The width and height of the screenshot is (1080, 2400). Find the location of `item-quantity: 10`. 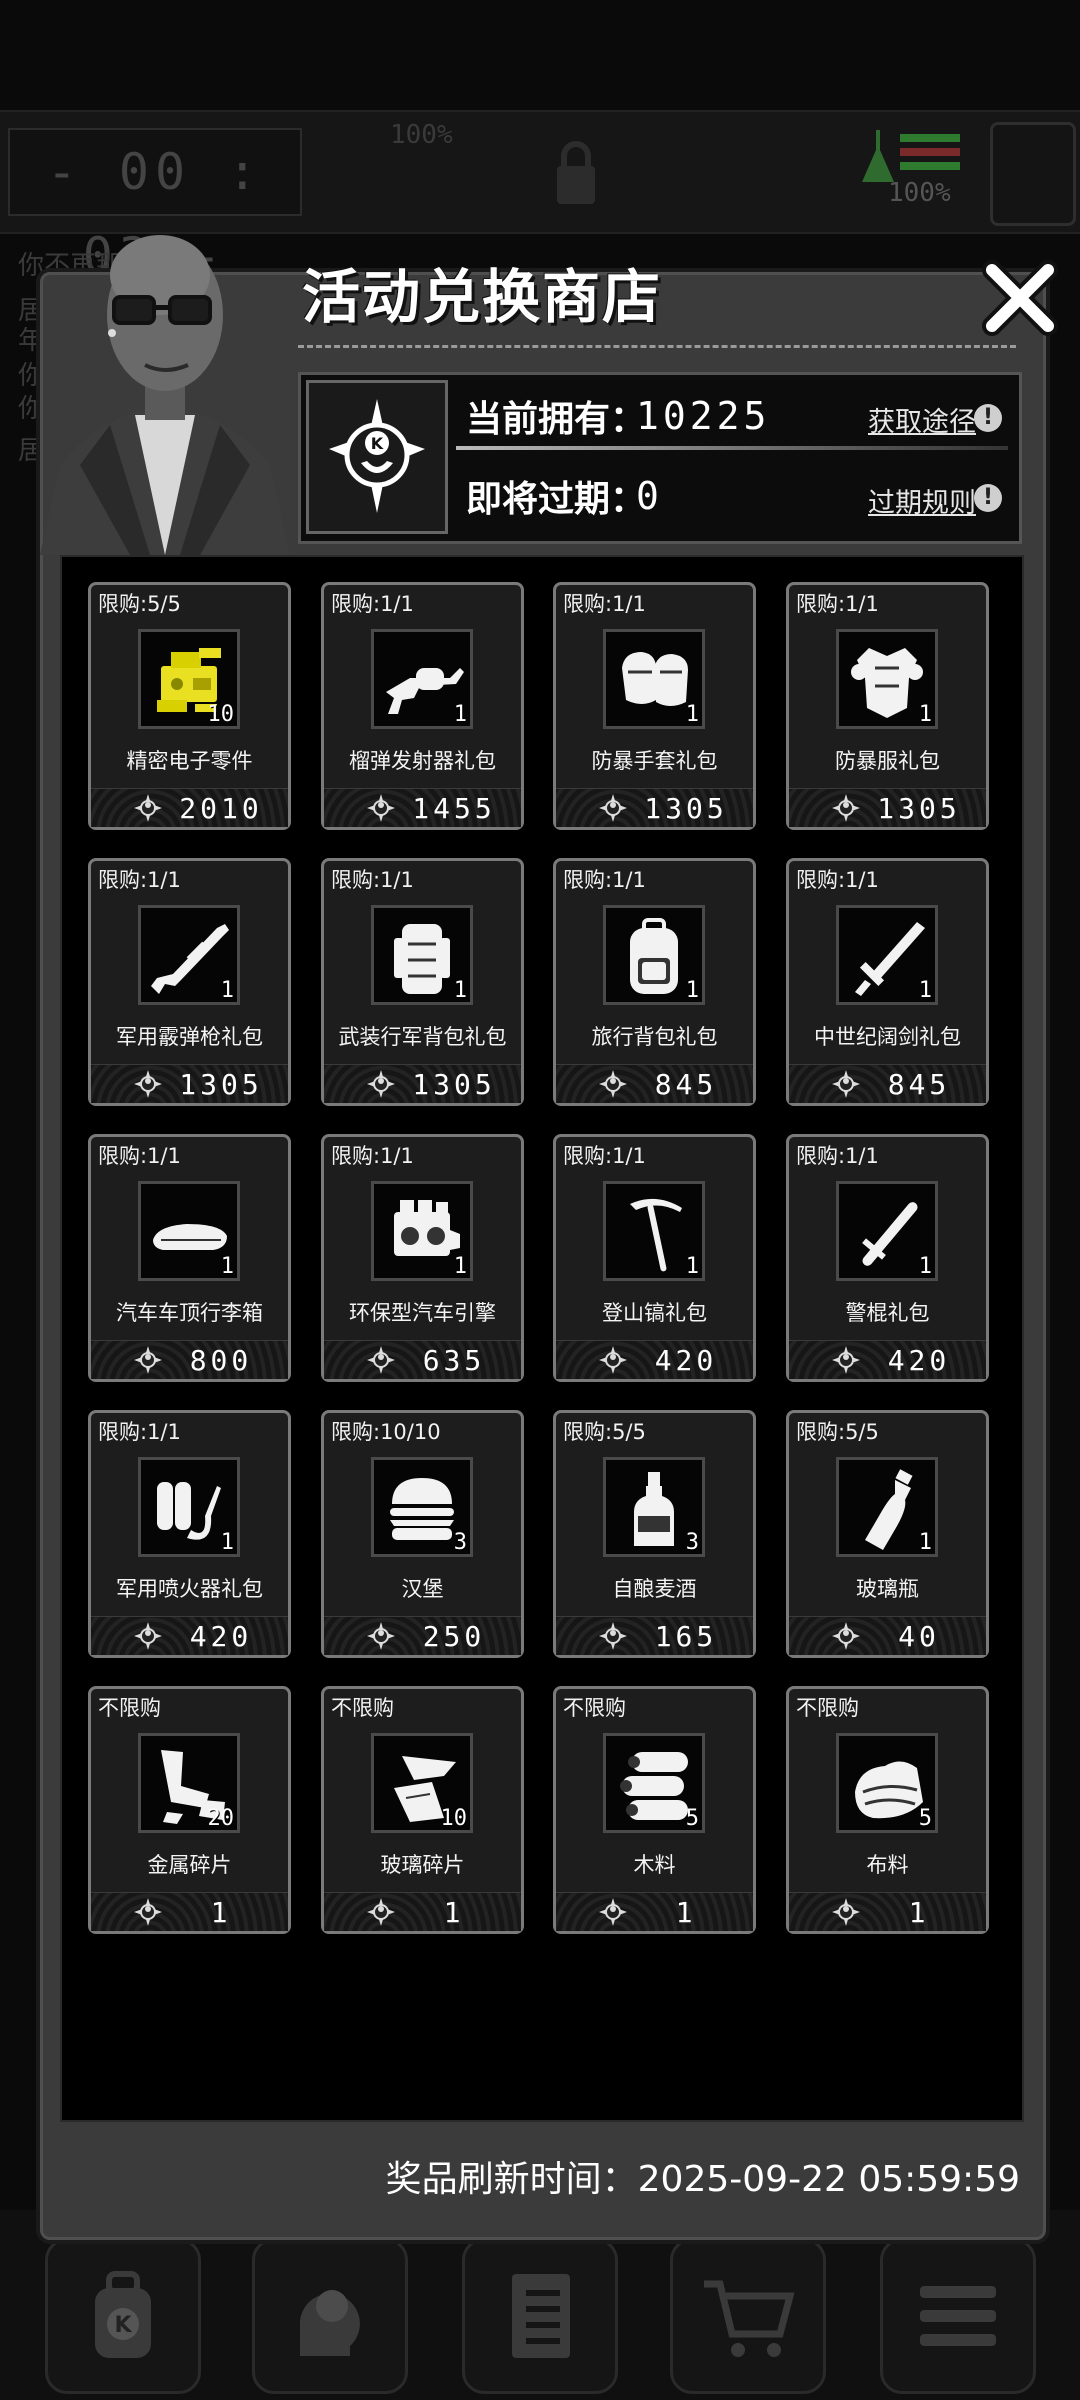

item-quantity: 10 is located at coordinates (221, 714).